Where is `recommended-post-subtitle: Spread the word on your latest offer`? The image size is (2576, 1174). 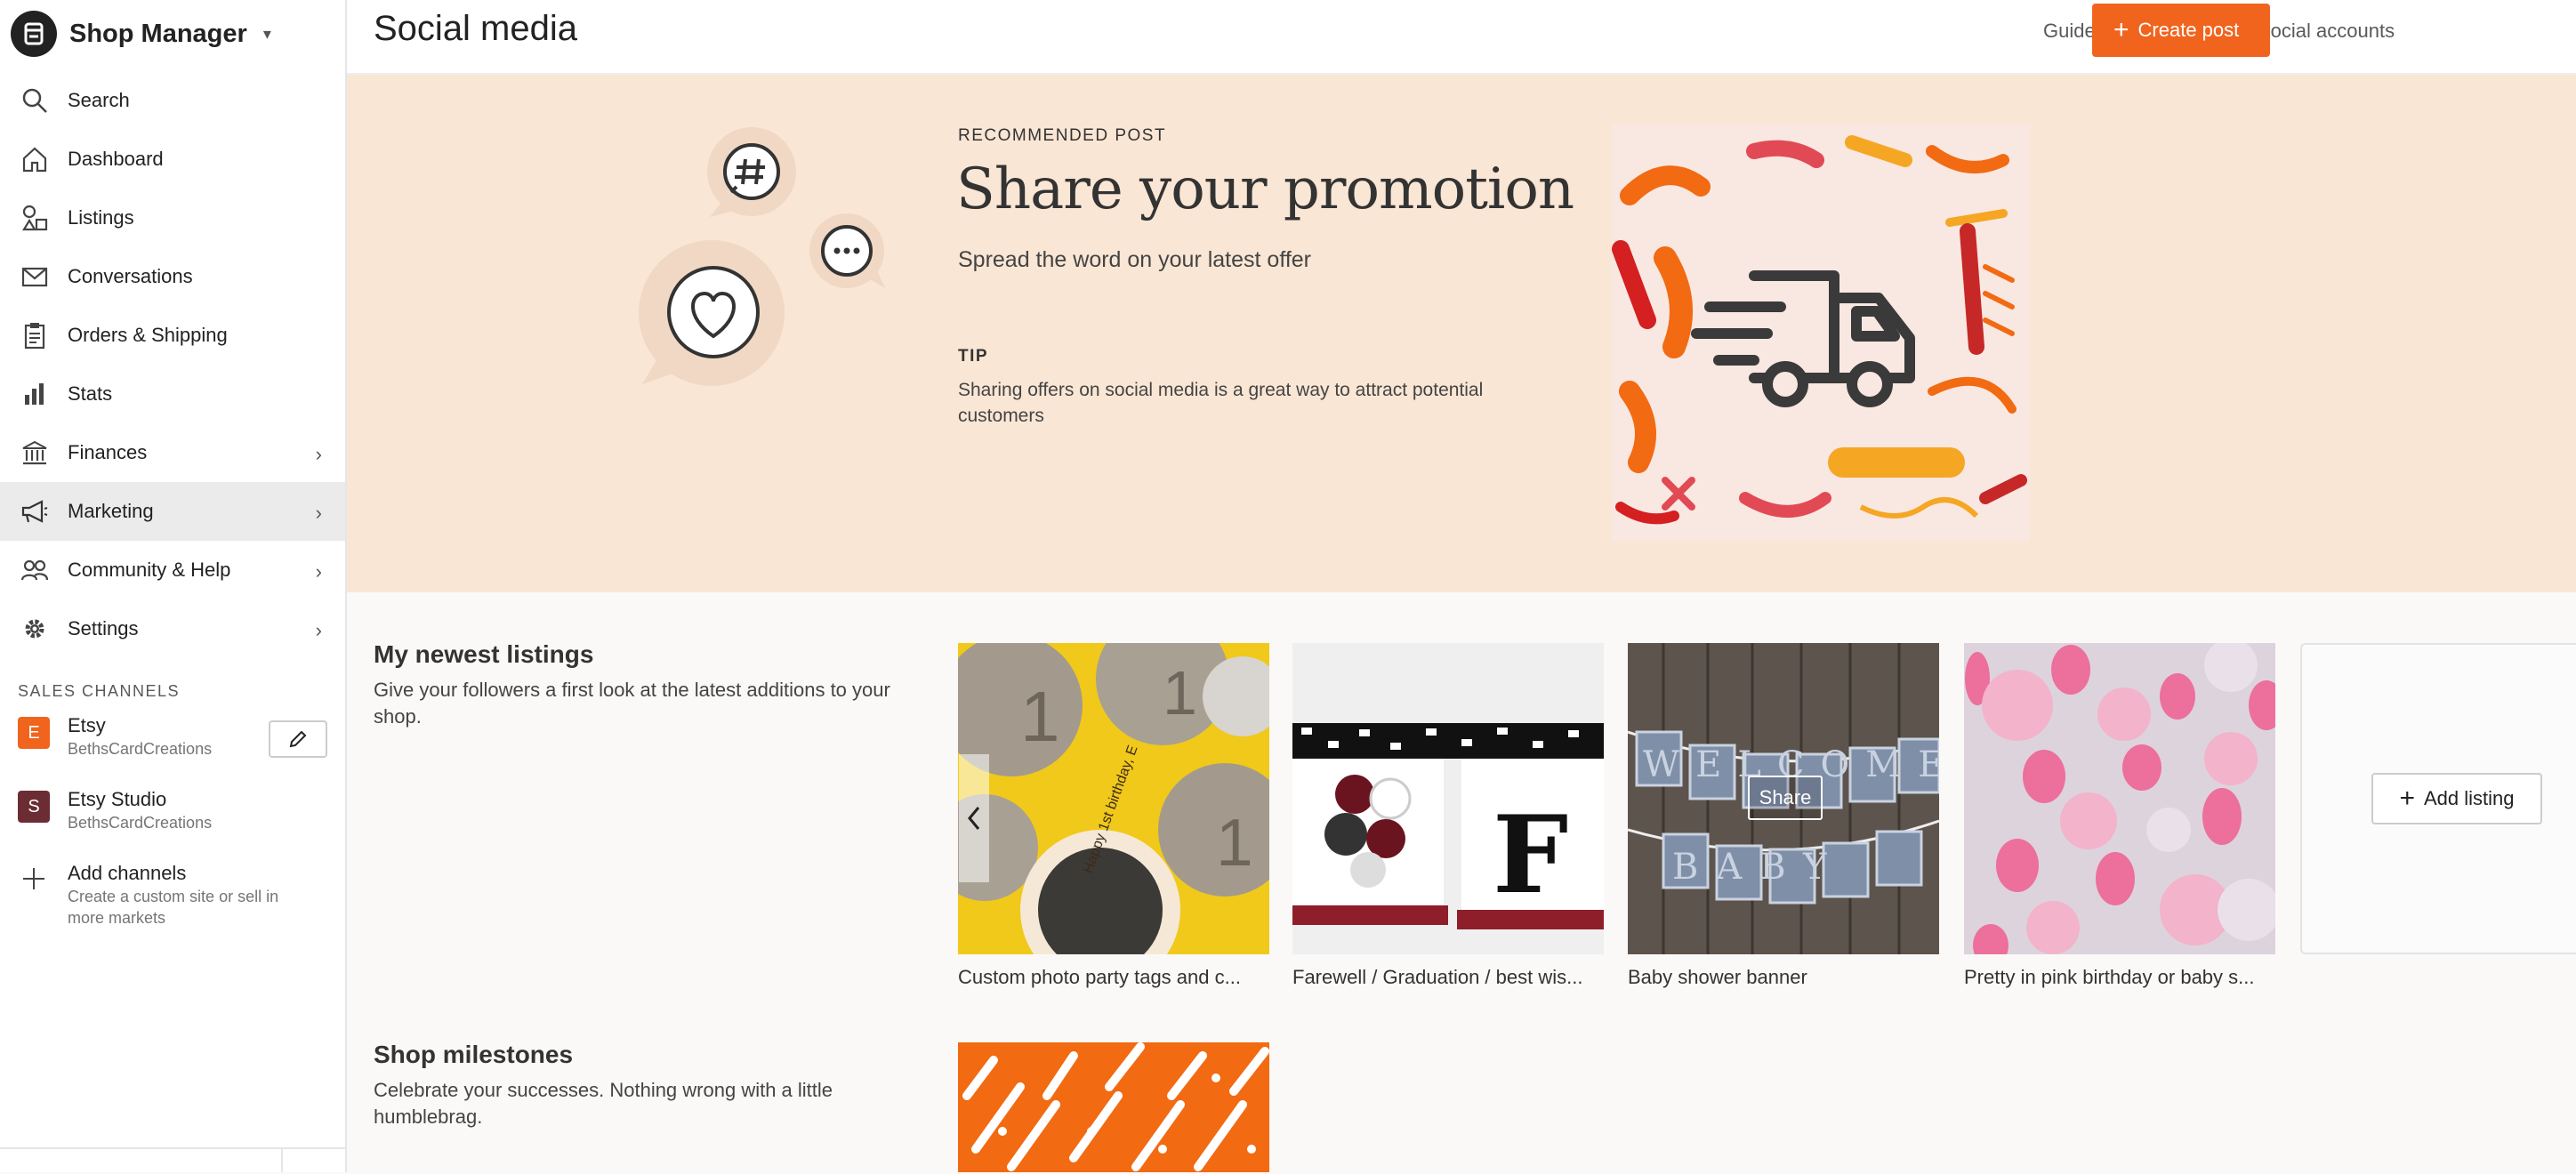
recommended-post-subtitle: Spread the word on your latest offer is located at coordinates (1134, 259).